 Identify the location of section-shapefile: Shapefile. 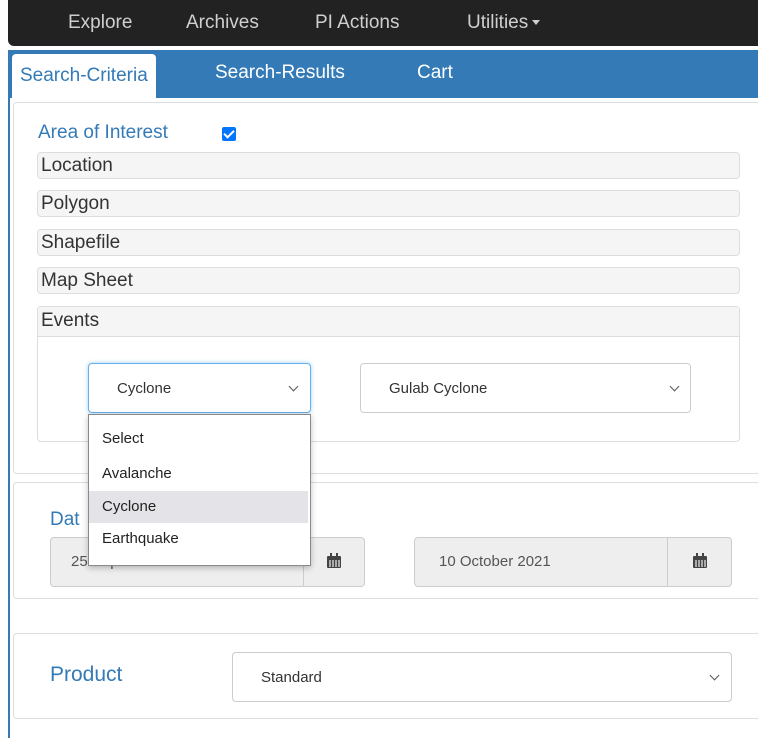
(388, 242).